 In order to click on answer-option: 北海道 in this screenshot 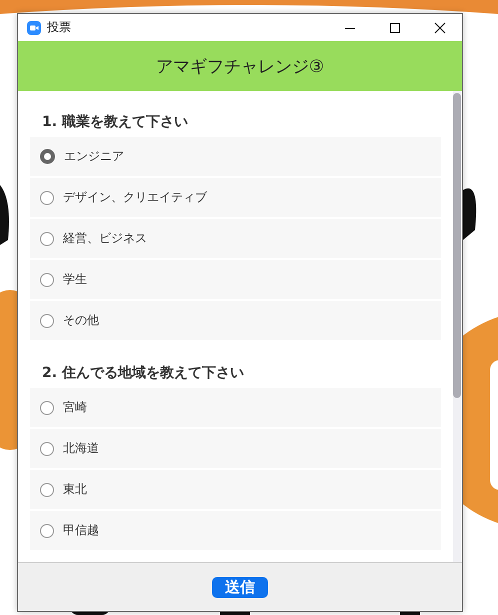, I will do `click(235, 448)`.